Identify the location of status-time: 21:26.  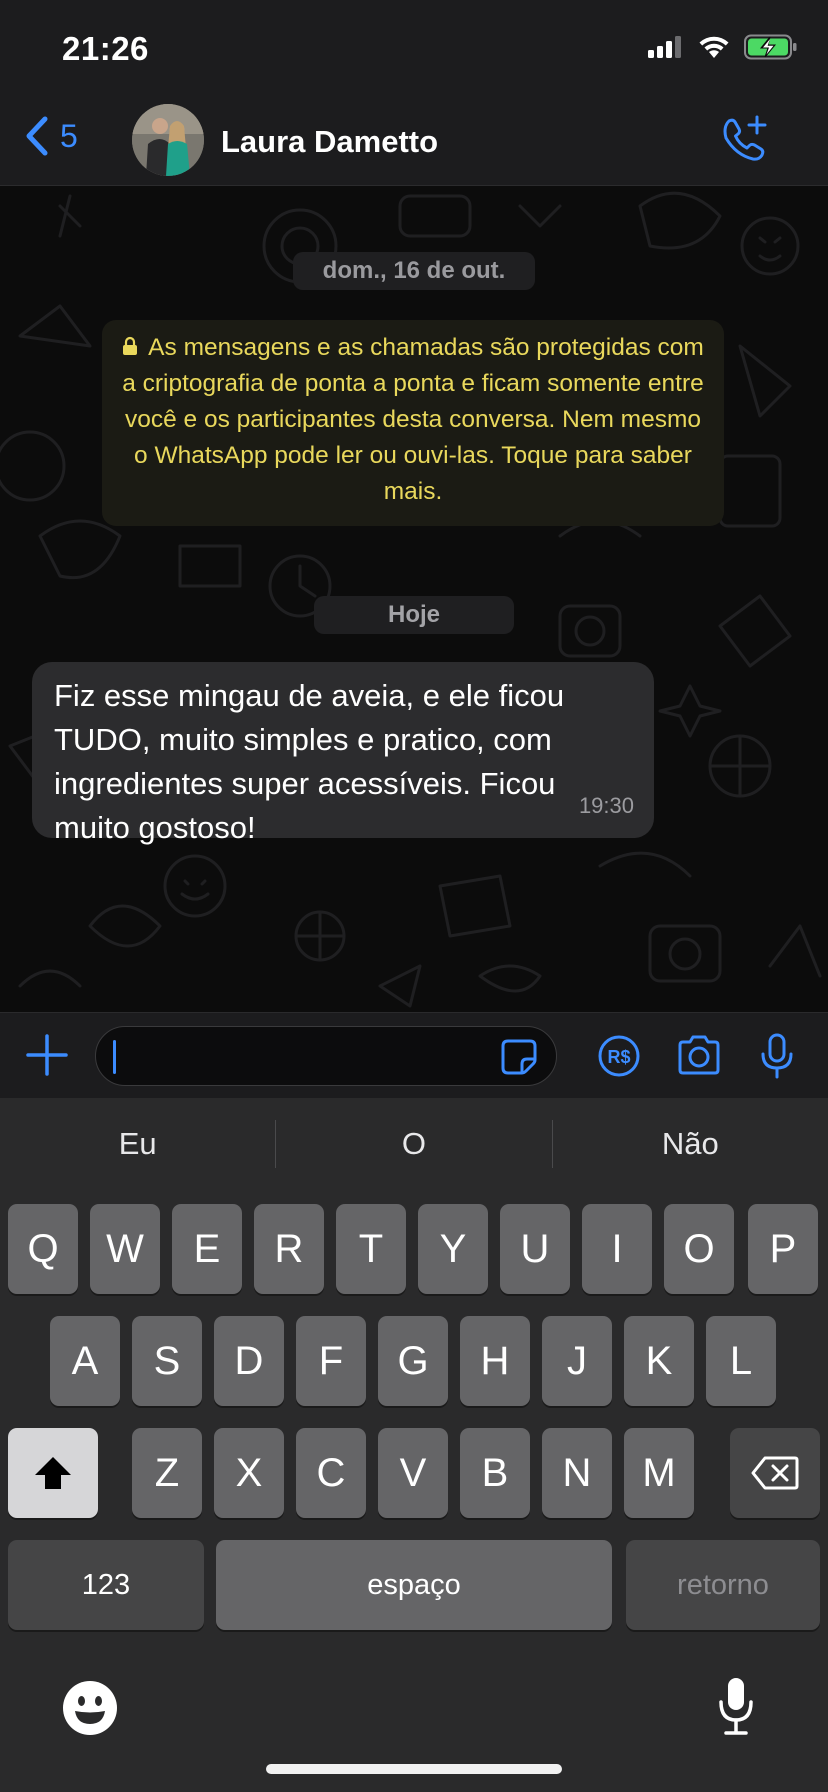
(105, 48).